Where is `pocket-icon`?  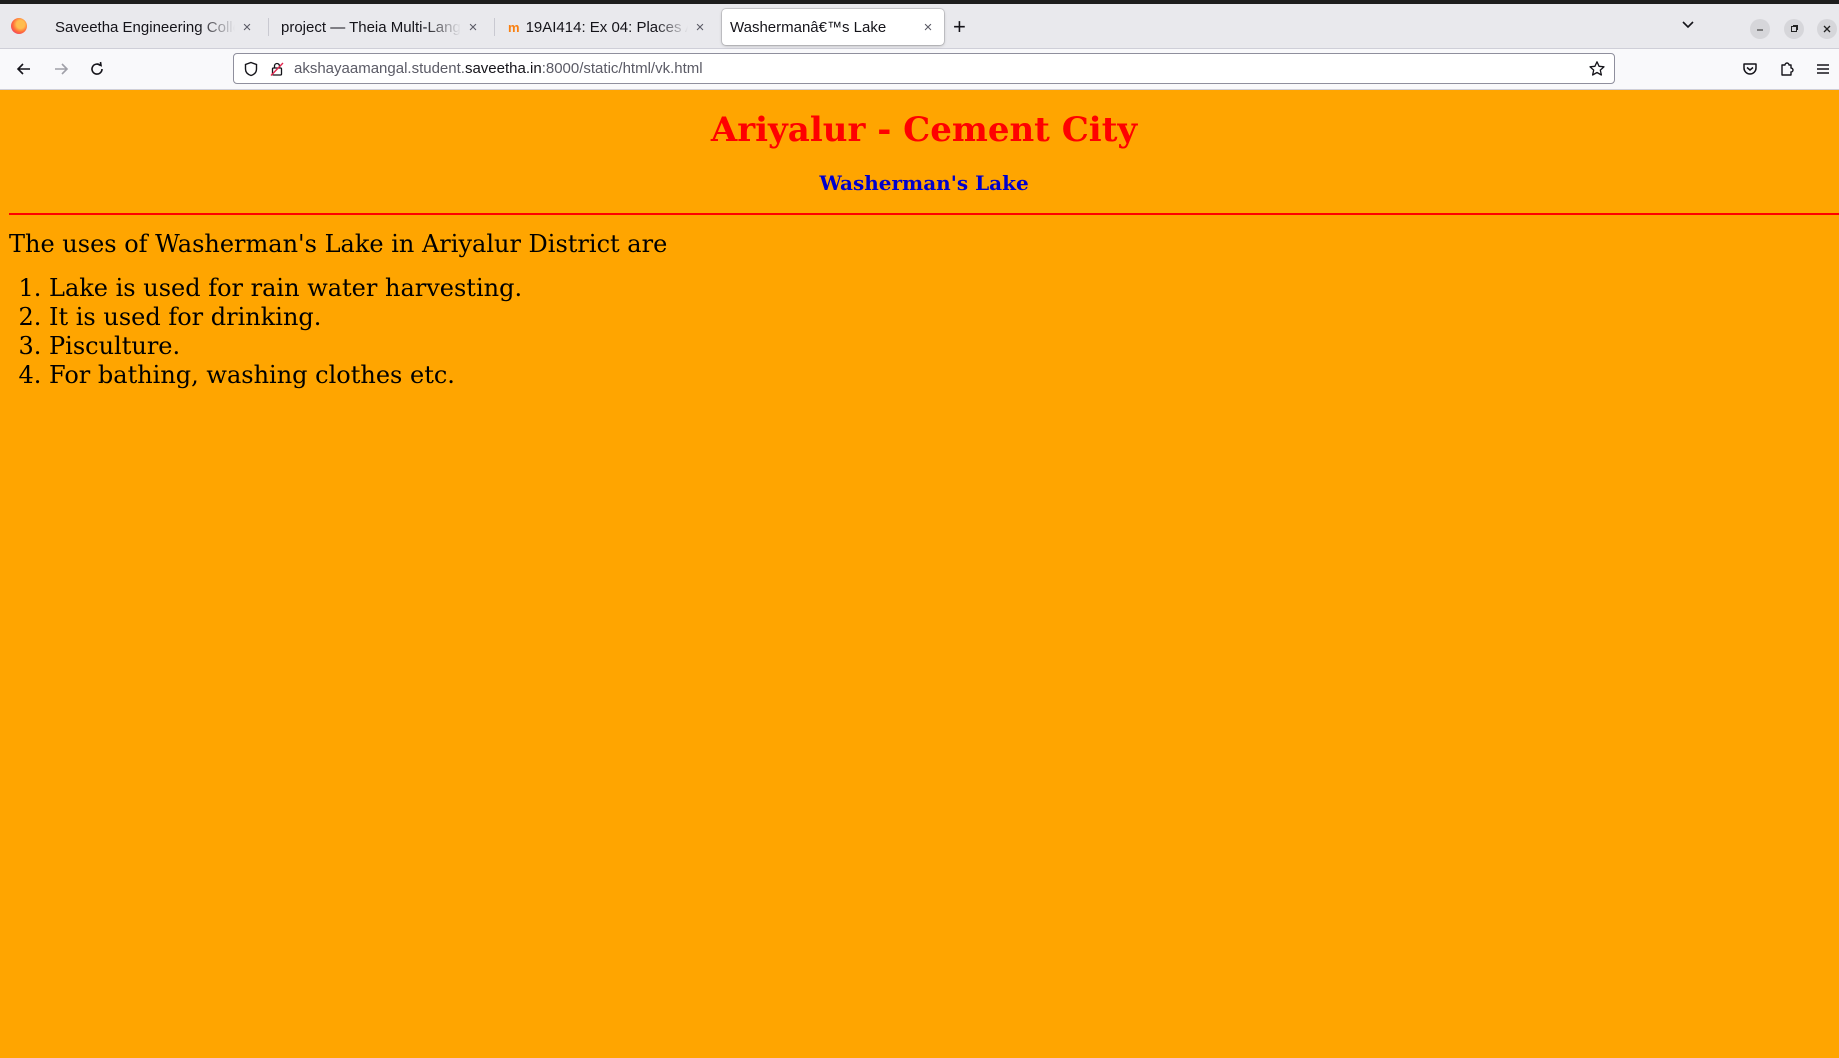
pocket-icon is located at coordinates (1750, 69).